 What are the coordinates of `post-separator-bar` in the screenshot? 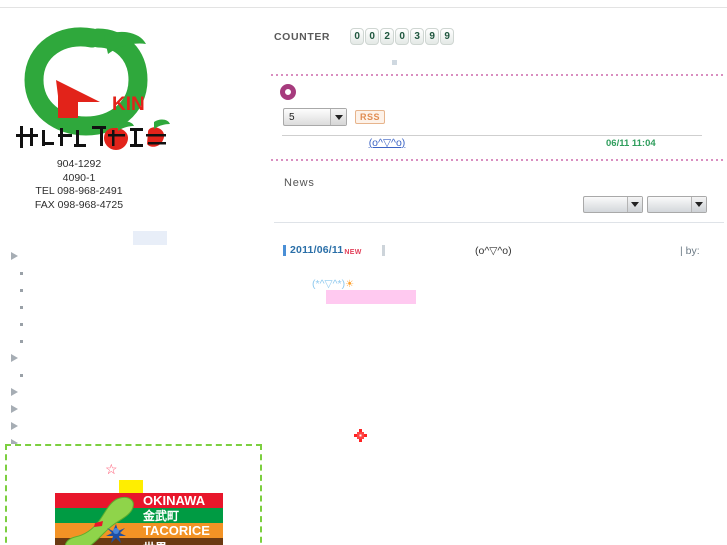 It's located at (383, 250).